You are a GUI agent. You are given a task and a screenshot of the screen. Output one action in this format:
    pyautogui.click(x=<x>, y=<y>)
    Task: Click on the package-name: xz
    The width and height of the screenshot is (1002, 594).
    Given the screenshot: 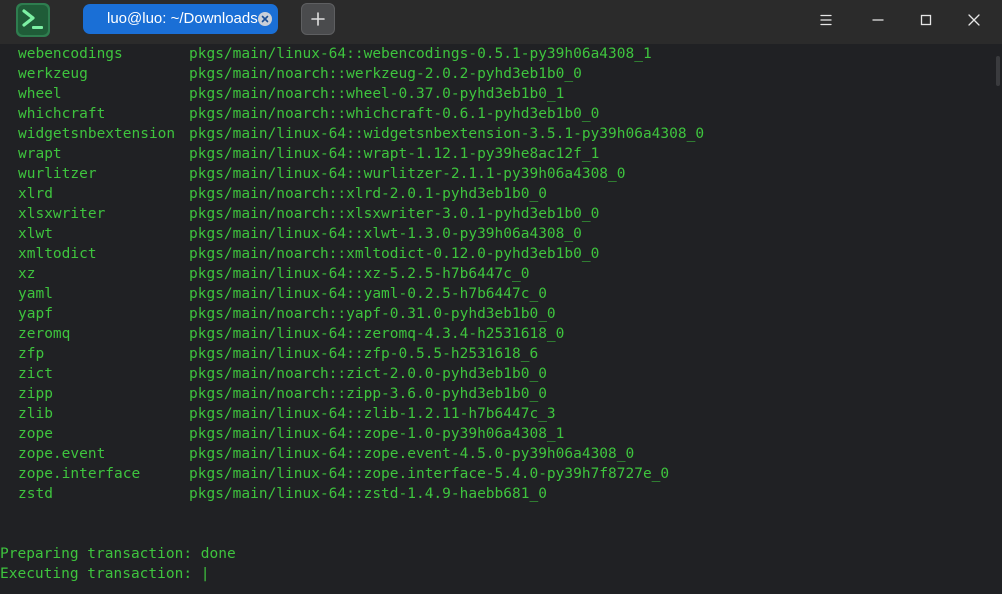 What is the action you would take?
    pyautogui.click(x=27, y=274)
    